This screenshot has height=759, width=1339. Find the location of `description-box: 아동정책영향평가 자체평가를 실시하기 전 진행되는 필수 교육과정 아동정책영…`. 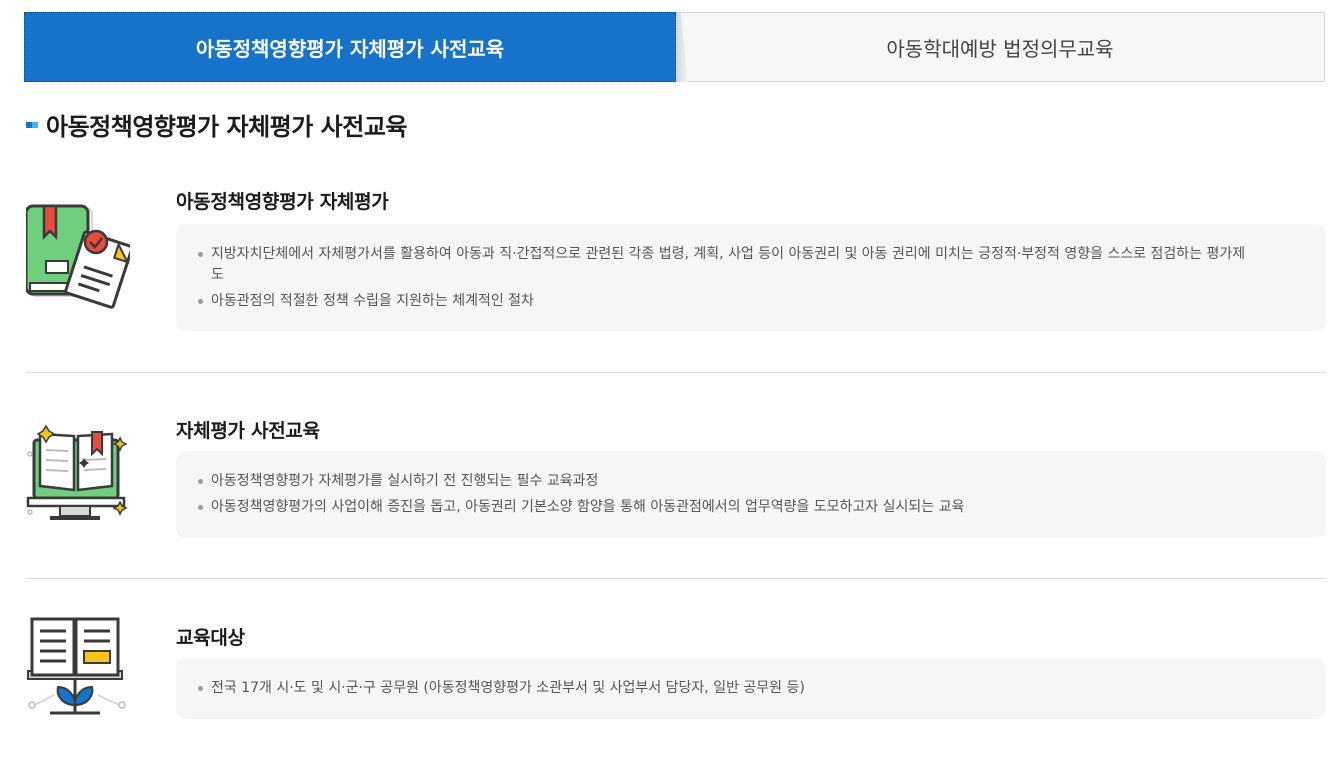

description-box: 아동정책영향평가 자체평가를 실시하기 전 진행되는 필수 교육과정 아동정책영… is located at coordinates (751, 494).